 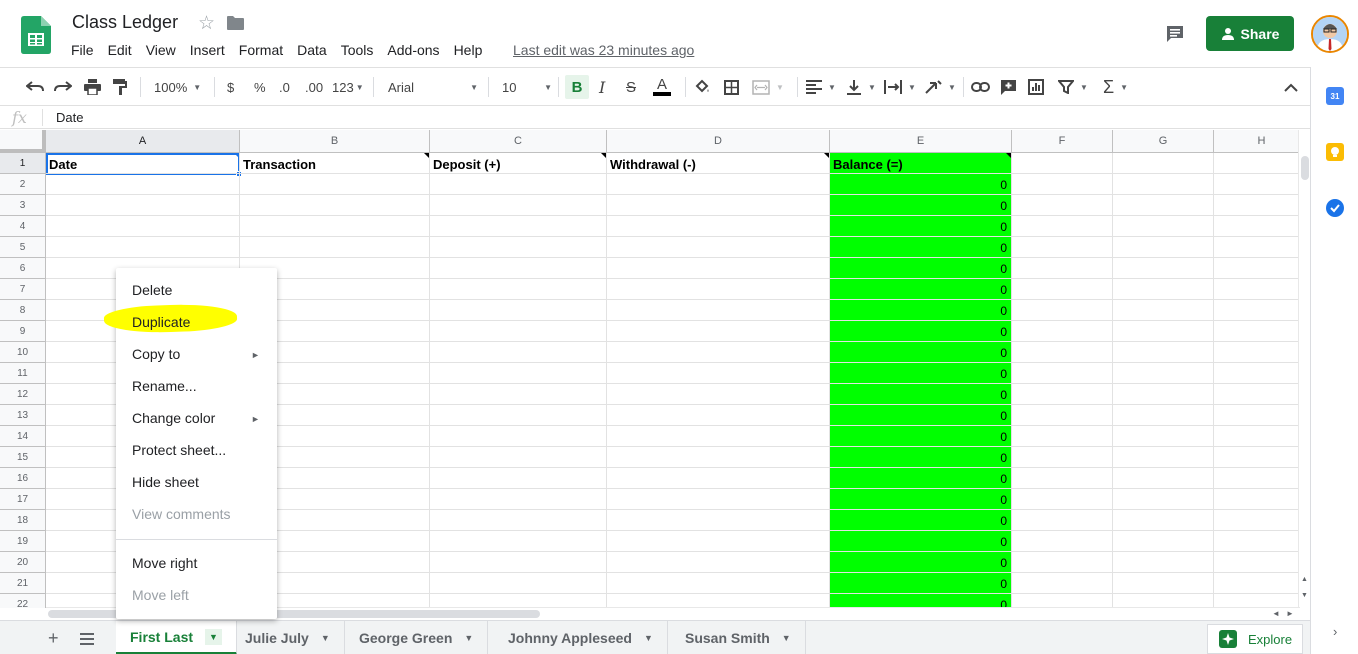 What do you see at coordinates (868, 164) in the screenshot?
I see `header-cell: Balance (=)` at bounding box center [868, 164].